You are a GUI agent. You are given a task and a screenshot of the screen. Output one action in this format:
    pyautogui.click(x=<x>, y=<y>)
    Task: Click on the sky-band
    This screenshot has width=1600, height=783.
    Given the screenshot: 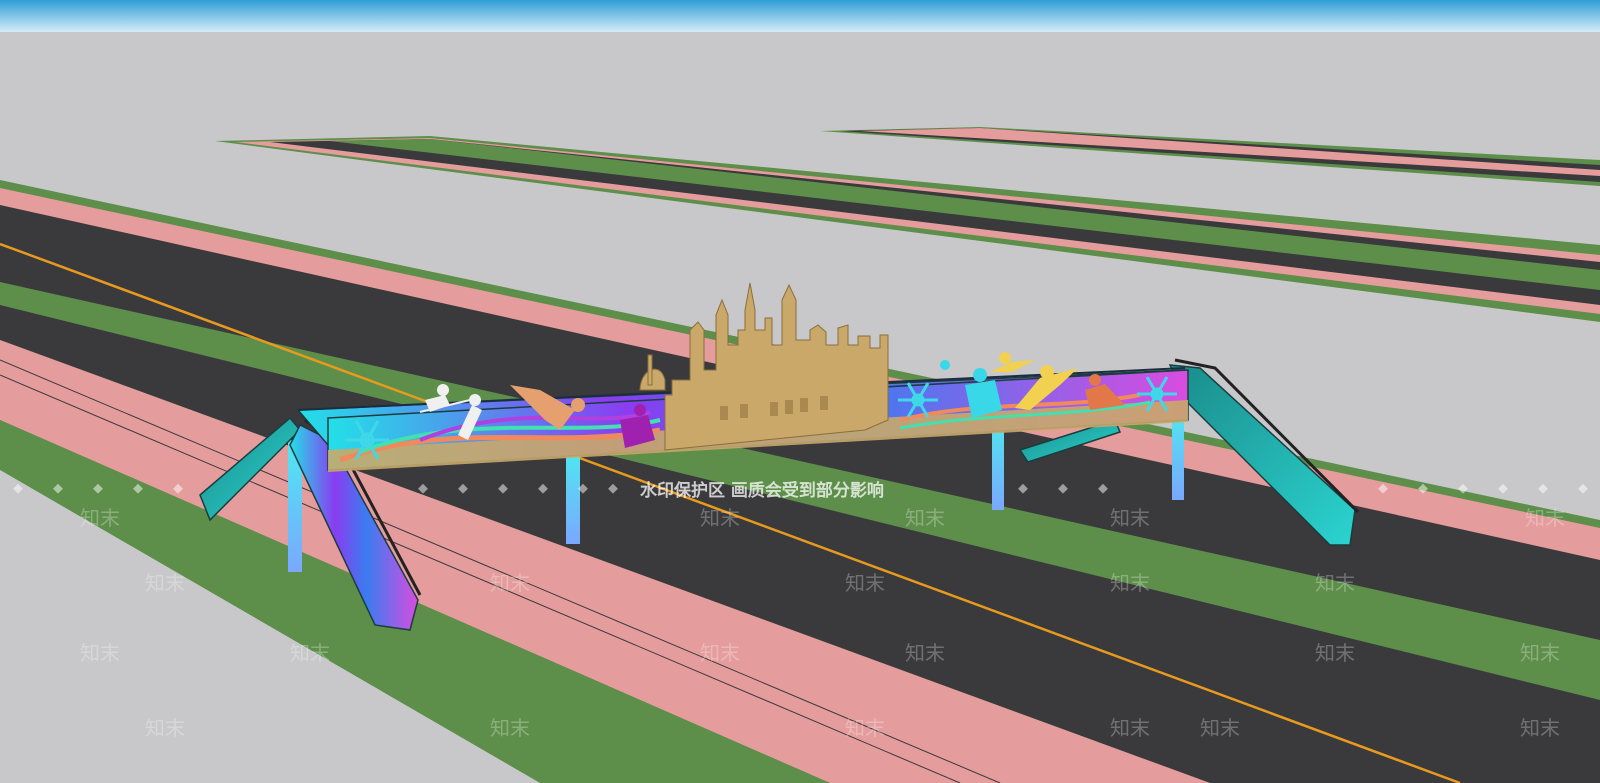 What is the action you would take?
    pyautogui.click(x=800, y=16)
    